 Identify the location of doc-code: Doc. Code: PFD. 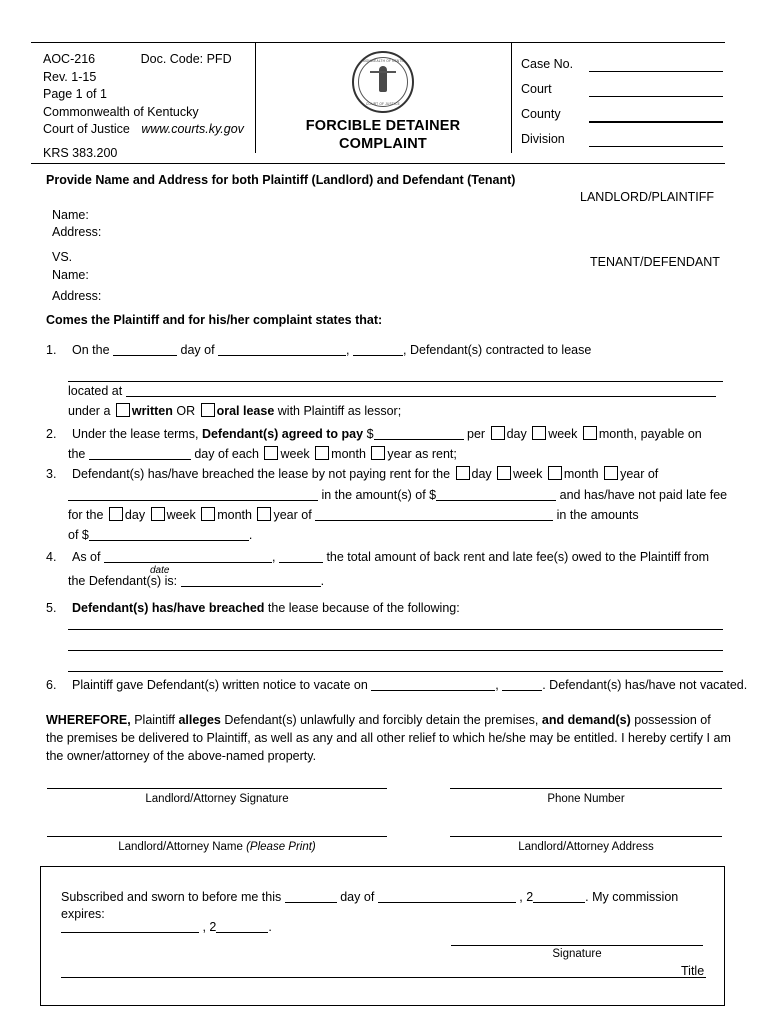
(186, 59).